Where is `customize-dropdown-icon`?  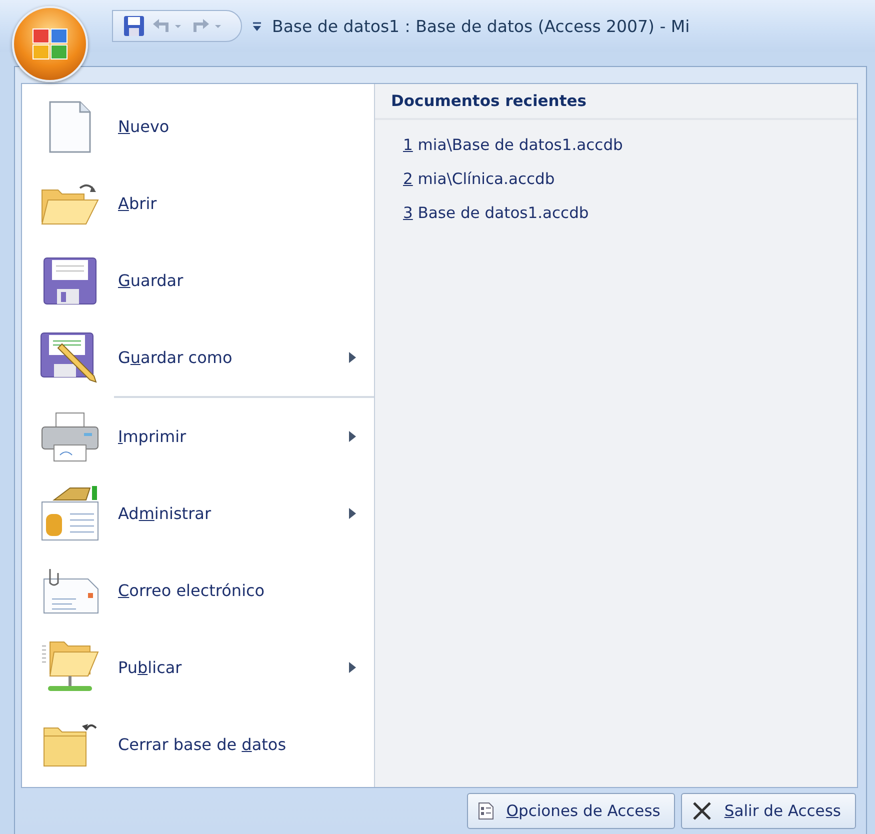 customize-dropdown-icon is located at coordinates (257, 26).